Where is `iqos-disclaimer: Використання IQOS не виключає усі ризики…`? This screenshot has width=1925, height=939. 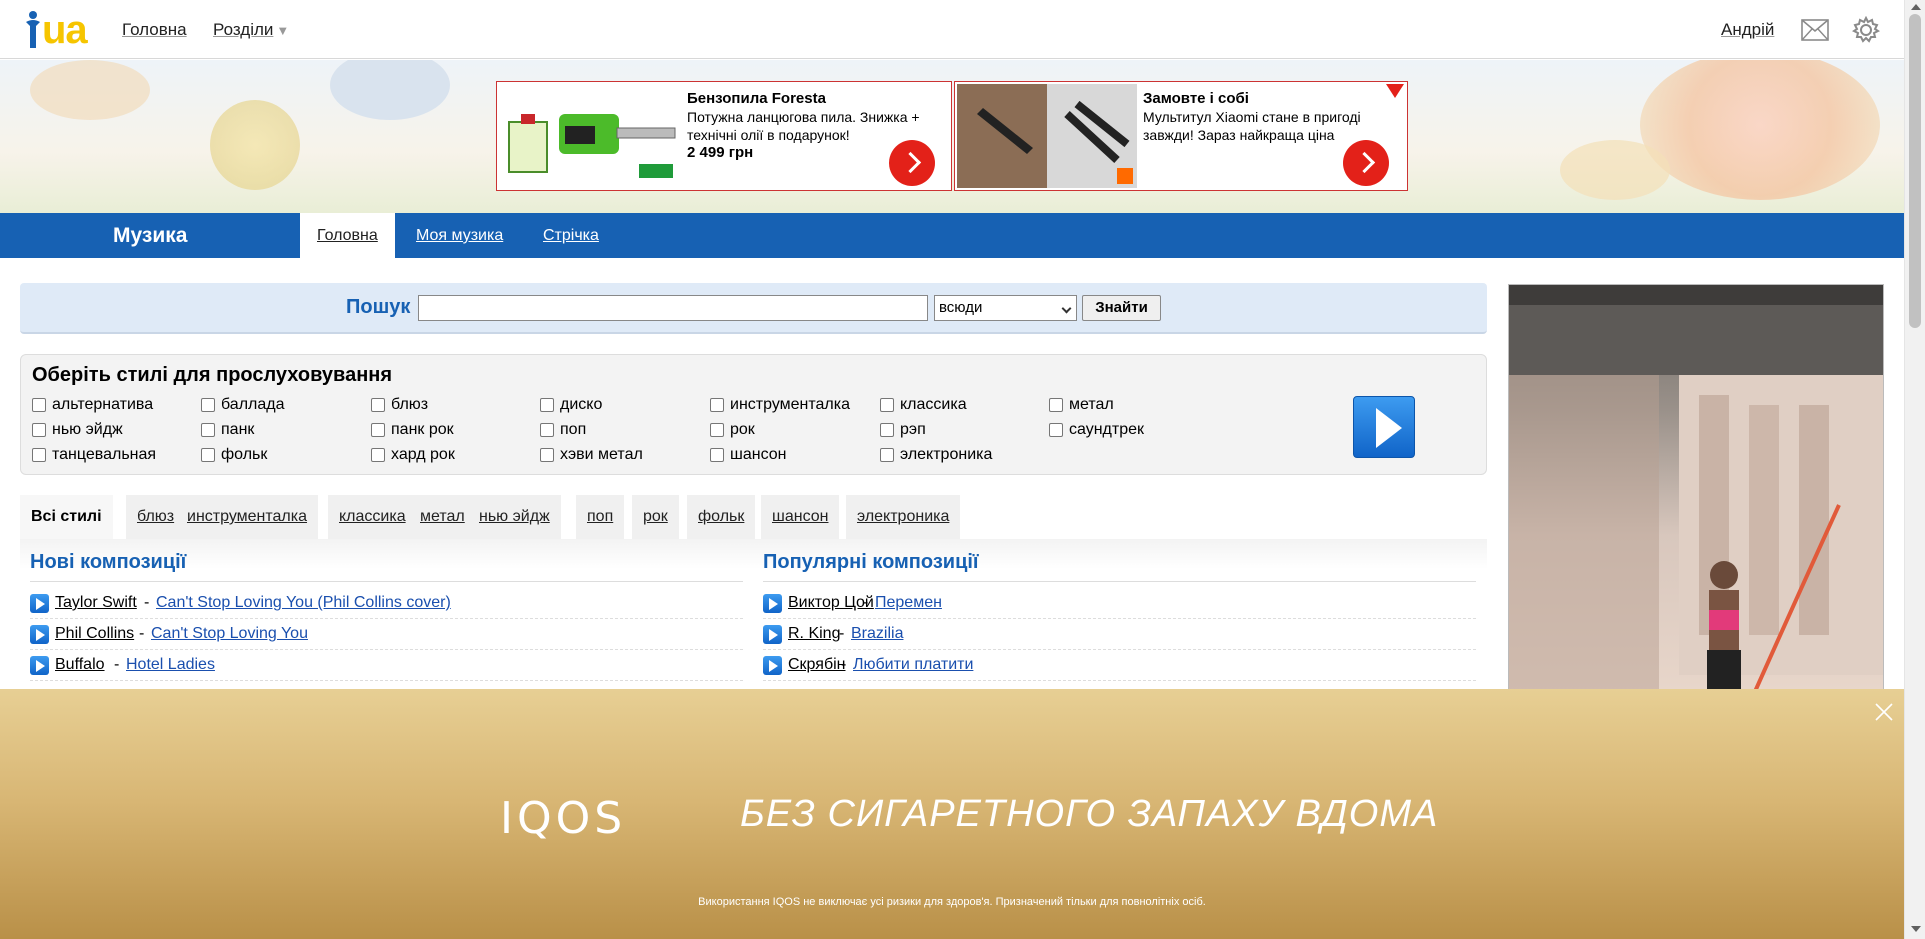
iqos-disclaimer: Використання IQOS не виключає усі ризики… is located at coordinates (952, 902).